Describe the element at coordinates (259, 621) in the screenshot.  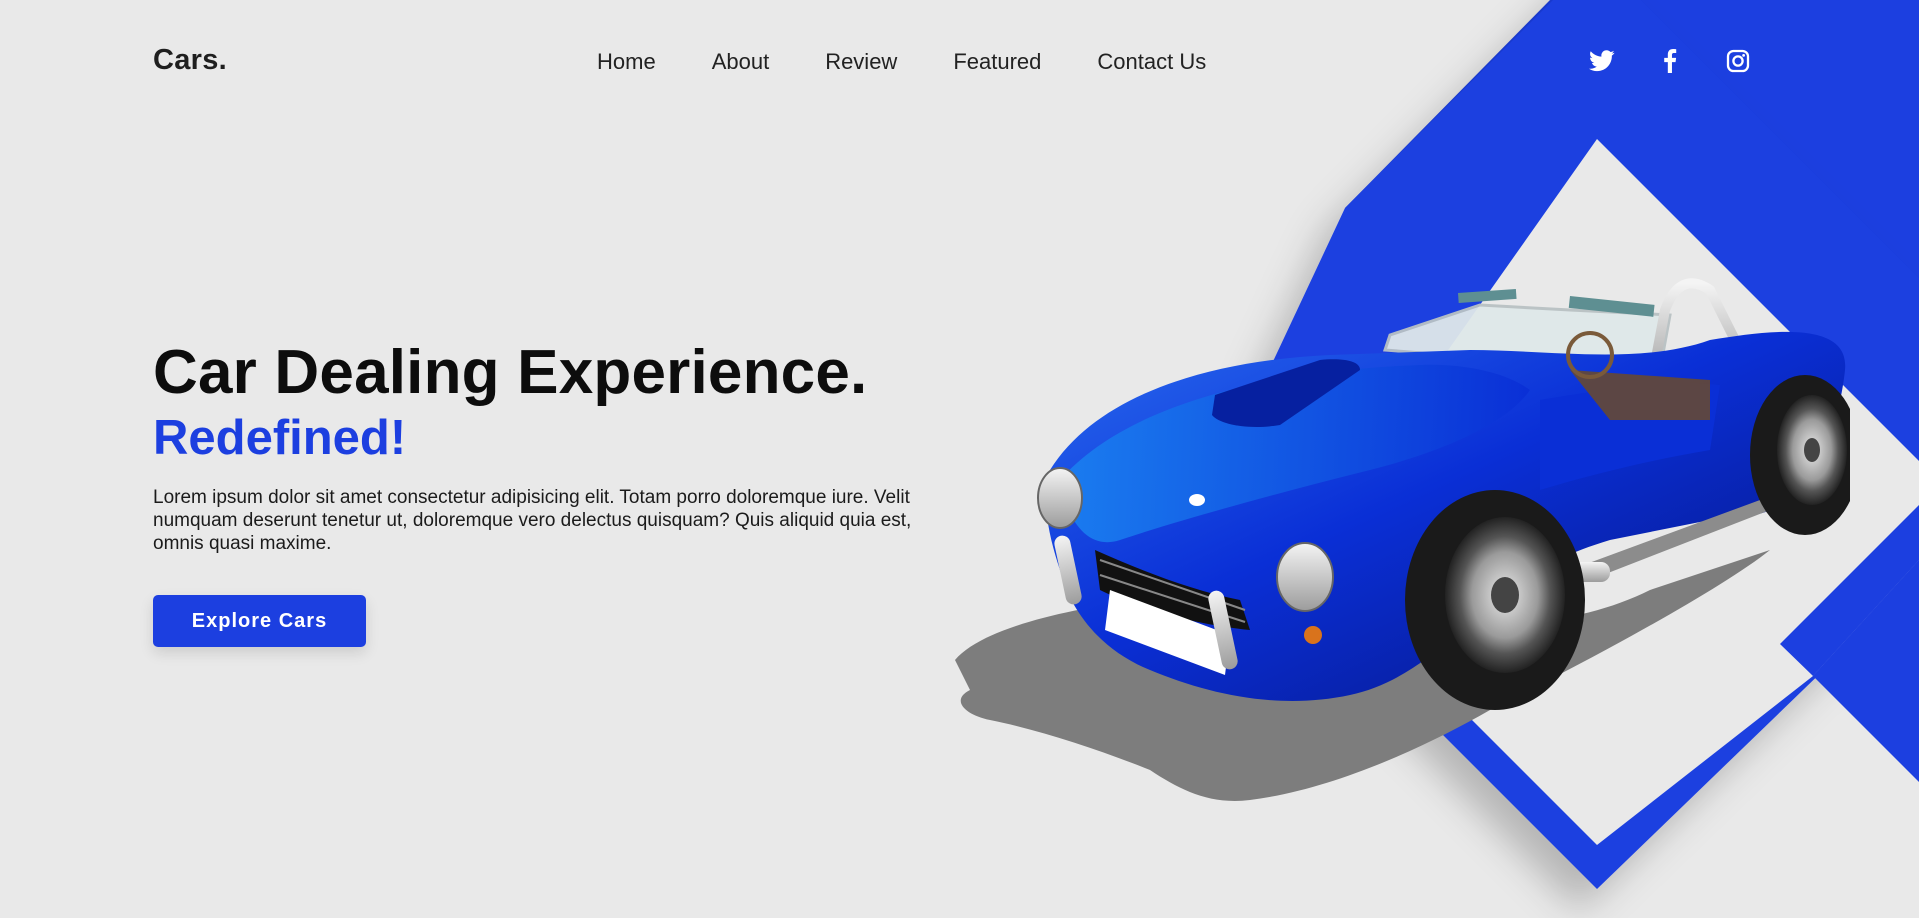
I see `explore-cars-button: Explore Cars` at that location.